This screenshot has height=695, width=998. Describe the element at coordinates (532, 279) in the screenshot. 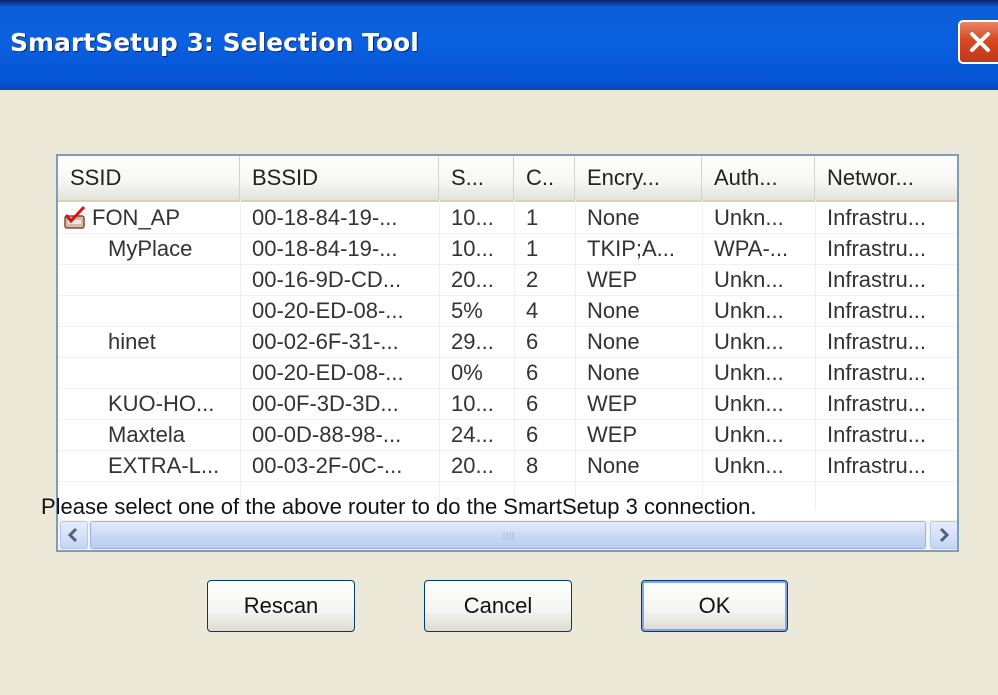

I see `list-cell: 2` at that location.